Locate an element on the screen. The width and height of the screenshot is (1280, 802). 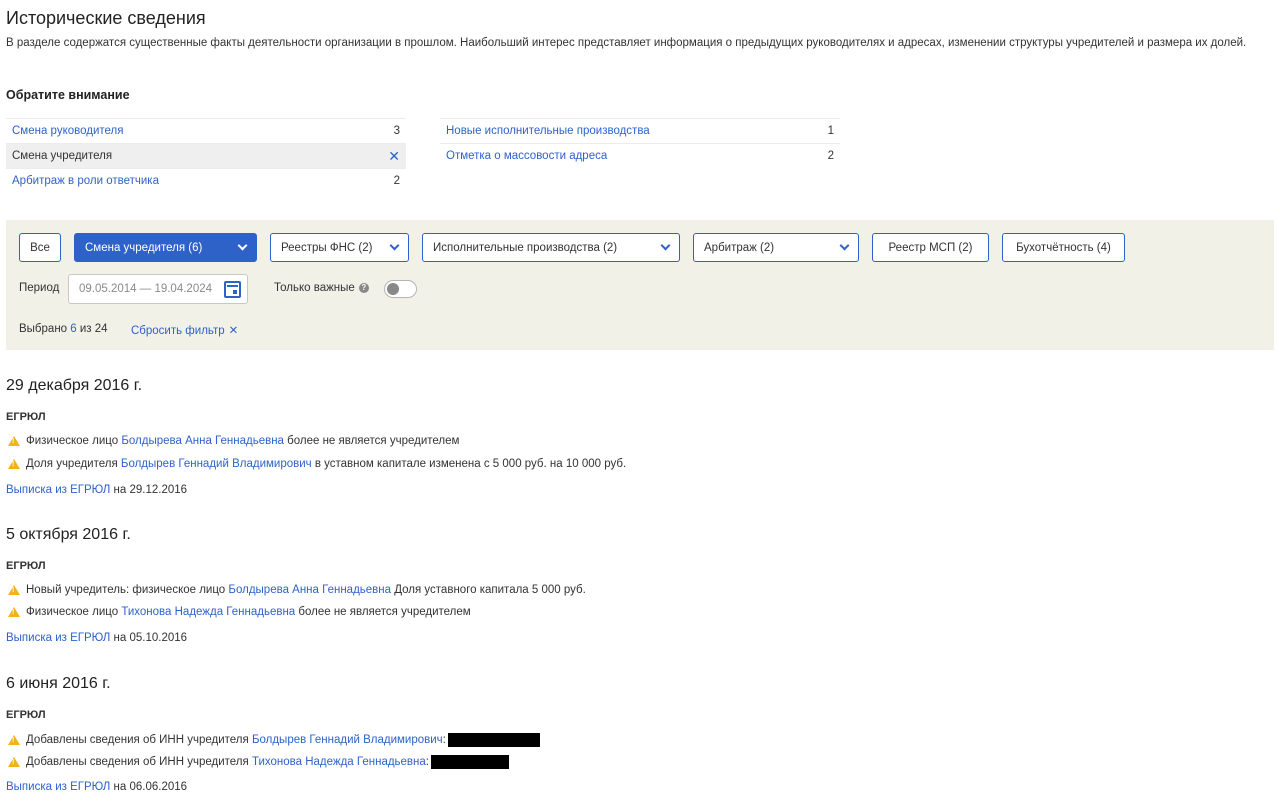
filter-button-label: Реестр МСП (2) is located at coordinates (930, 247).